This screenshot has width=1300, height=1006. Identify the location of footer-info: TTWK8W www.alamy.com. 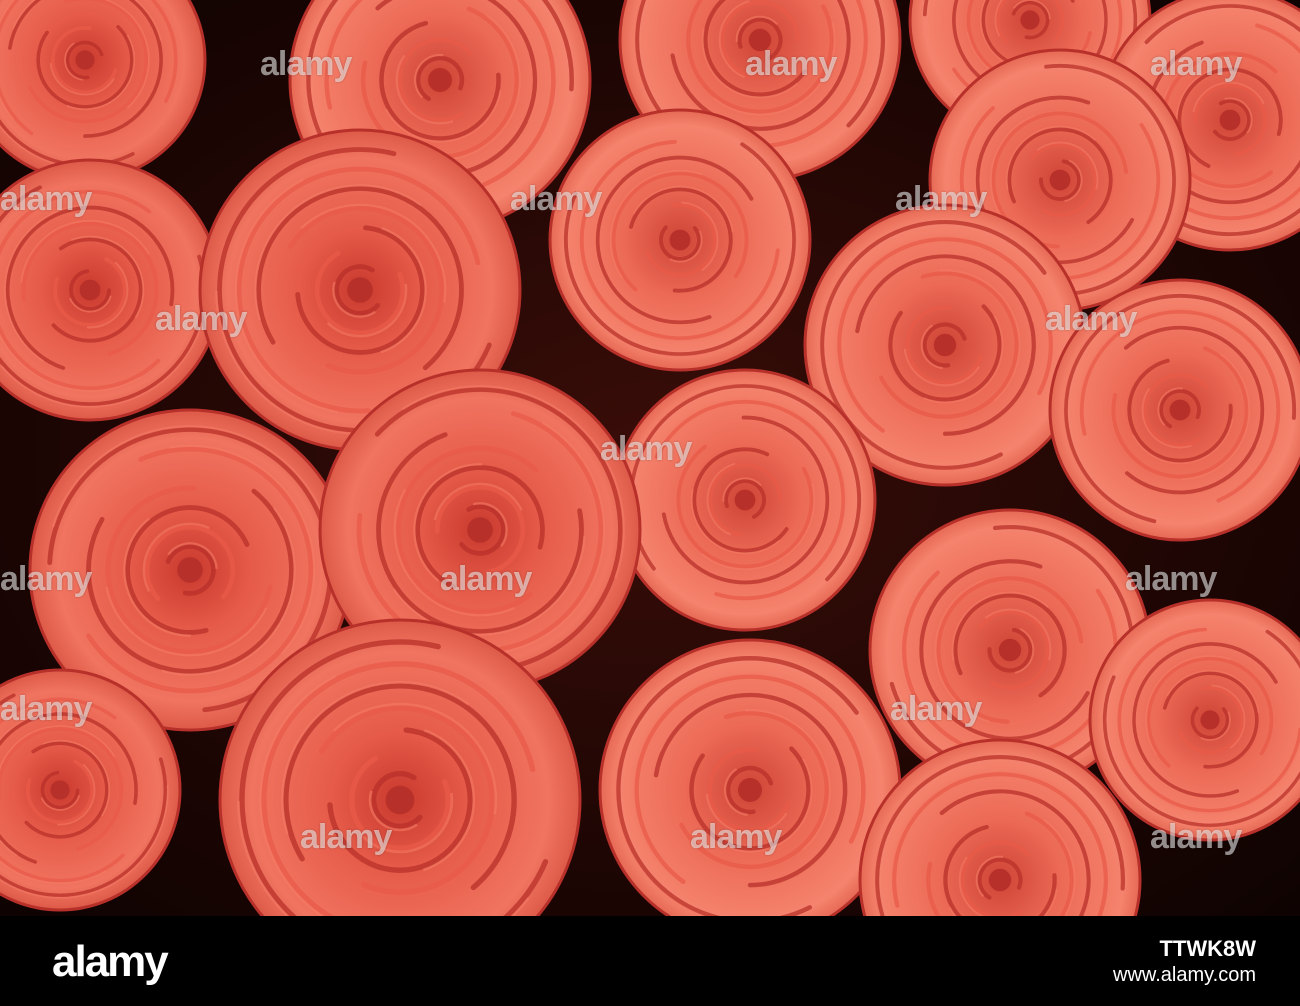
(1184, 962).